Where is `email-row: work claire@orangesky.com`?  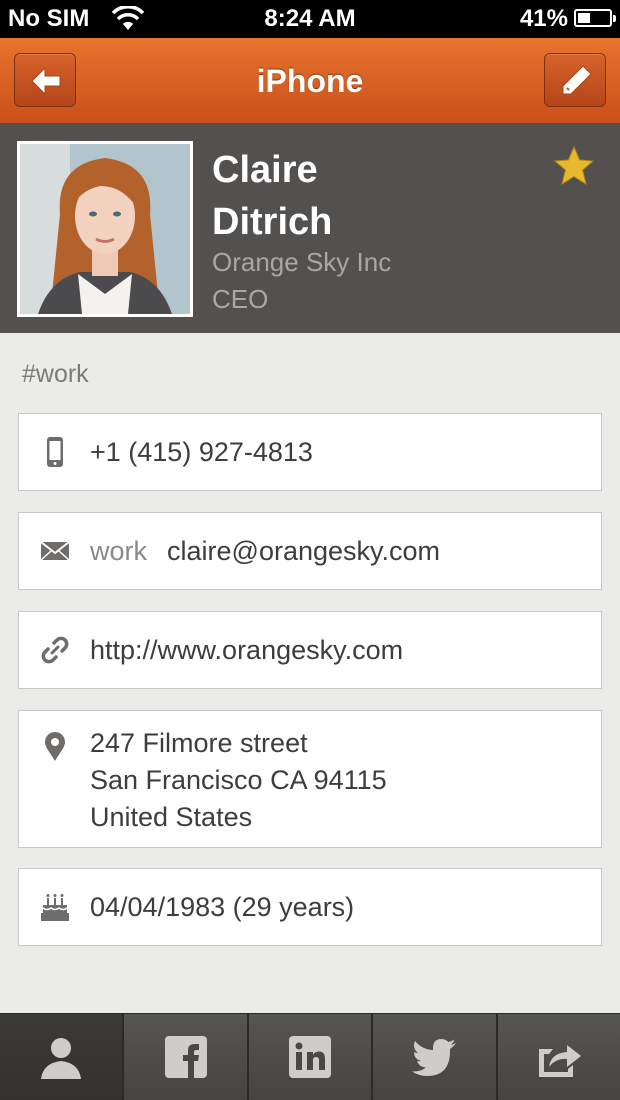
email-row: work claire@orangesky.com is located at coordinates (310, 551).